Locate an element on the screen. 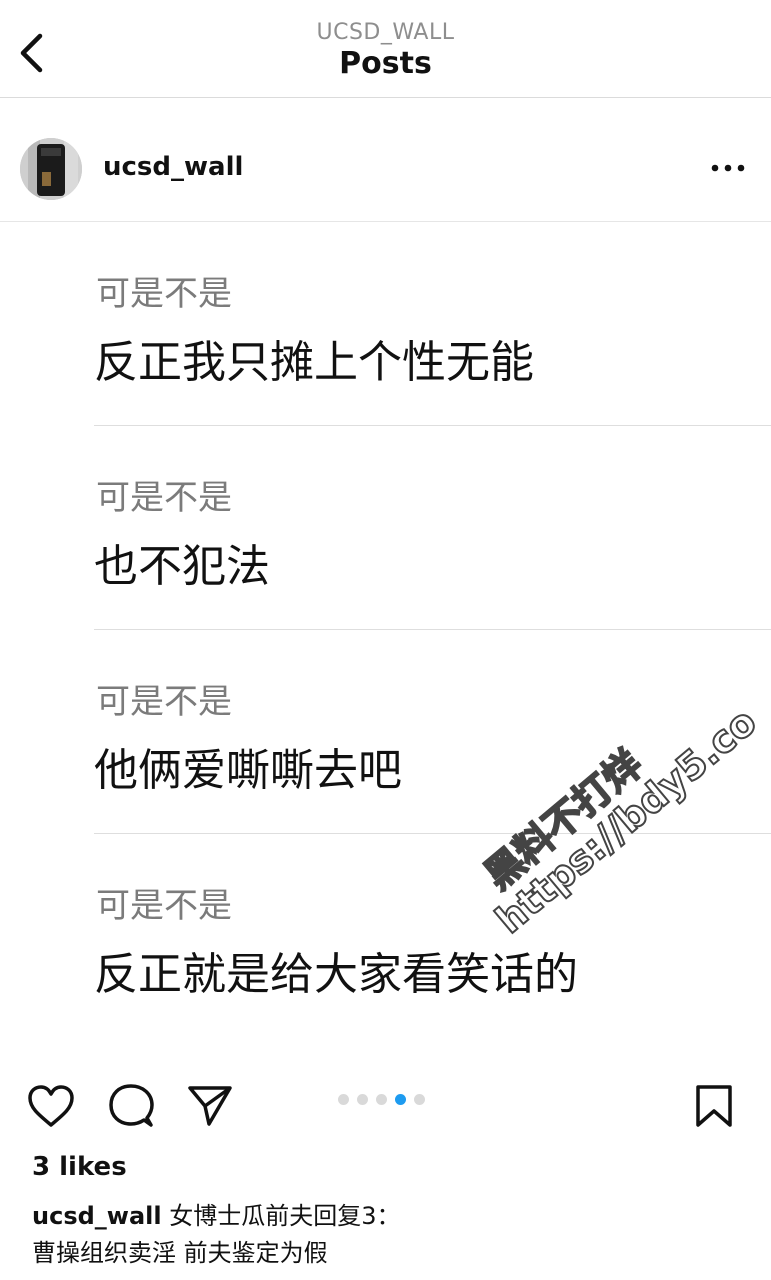  bookmark-icon is located at coordinates (714, 1106).